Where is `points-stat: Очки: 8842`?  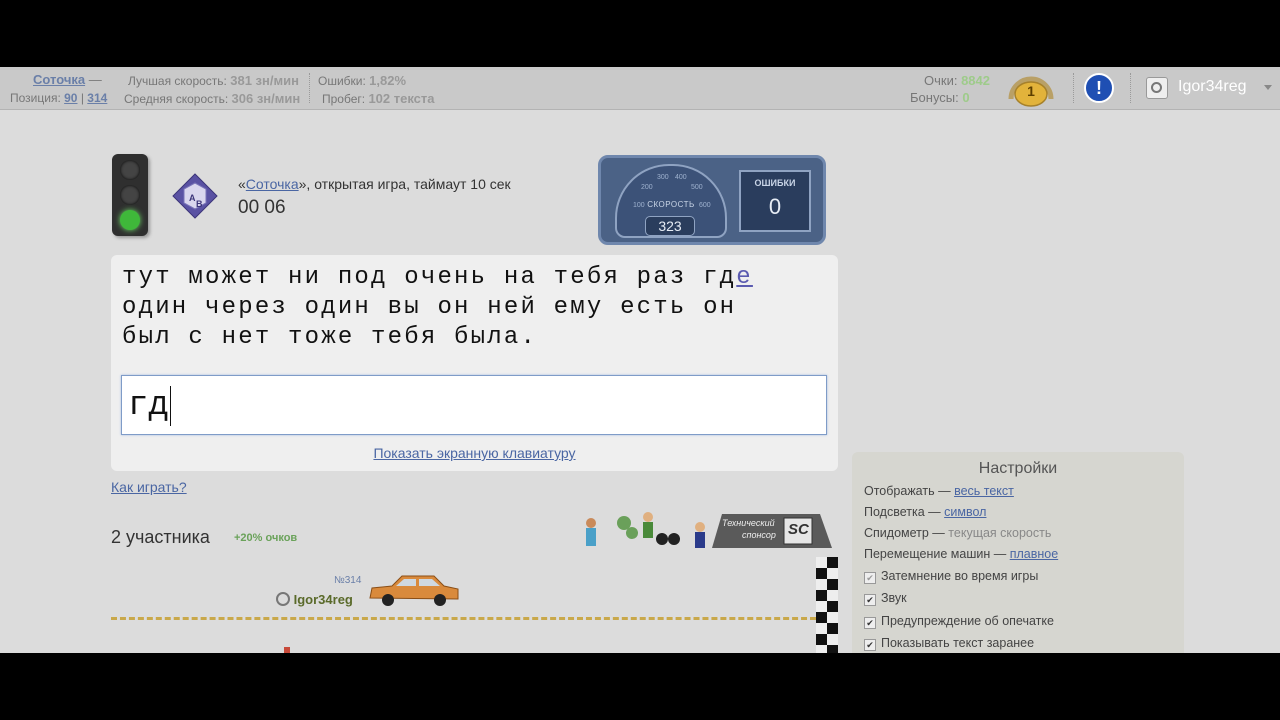 points-stat: Очки: 8842 is located at coordinates (957, 80).